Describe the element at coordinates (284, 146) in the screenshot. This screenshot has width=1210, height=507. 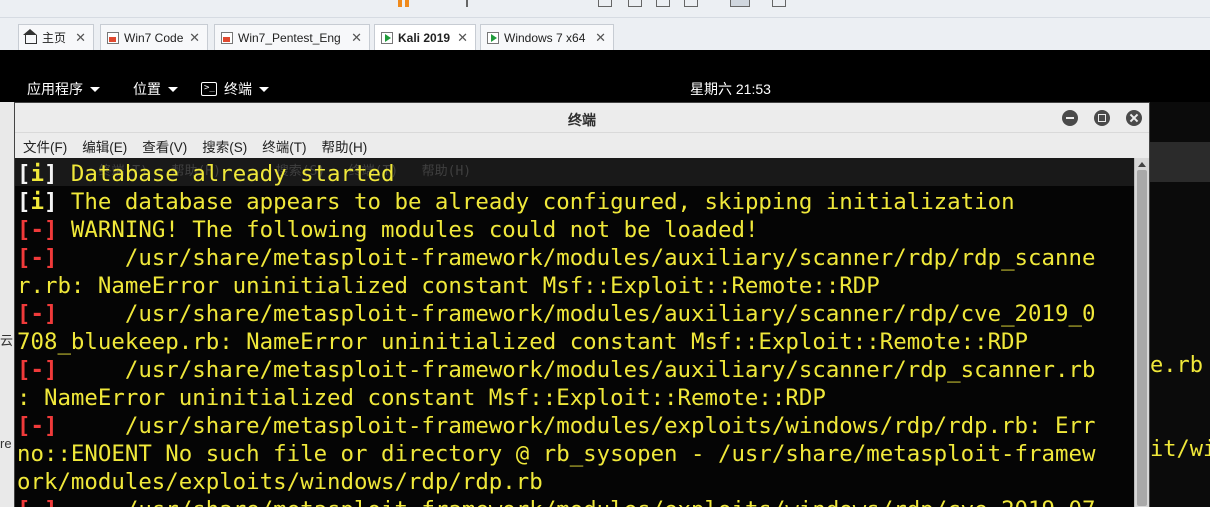
I see `menu-terminal: 终端(T)` at that location.